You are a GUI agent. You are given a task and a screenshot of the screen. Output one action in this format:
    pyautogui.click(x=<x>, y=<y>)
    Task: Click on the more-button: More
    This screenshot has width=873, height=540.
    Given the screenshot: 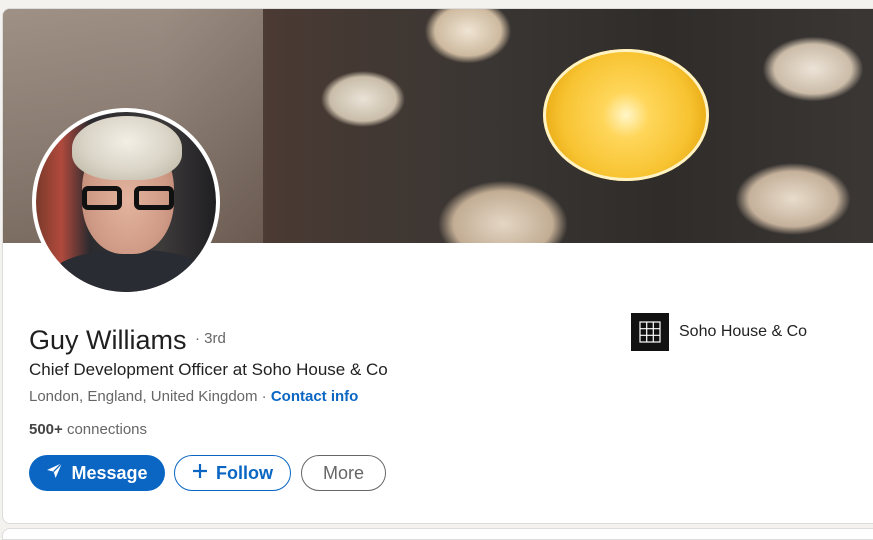 What is the action you would take?
    pyautogui.click(x=343, y=473)
    